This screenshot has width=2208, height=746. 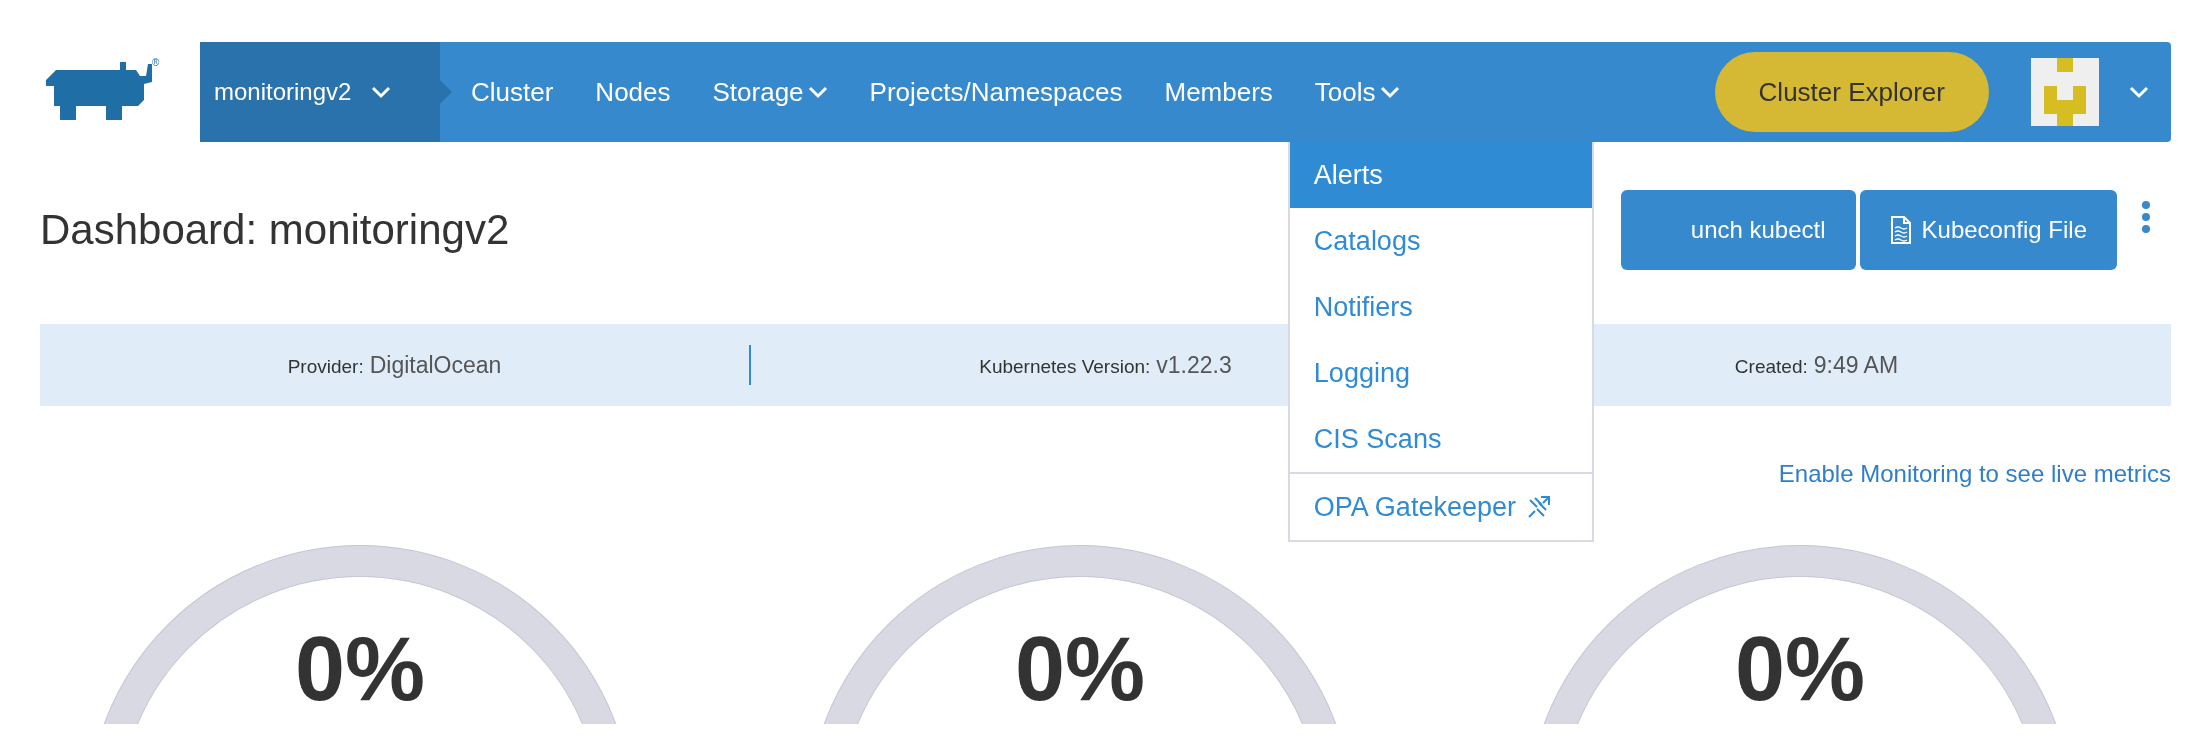 I want to click on nav-item: Members, so click(x=1218, y=92).